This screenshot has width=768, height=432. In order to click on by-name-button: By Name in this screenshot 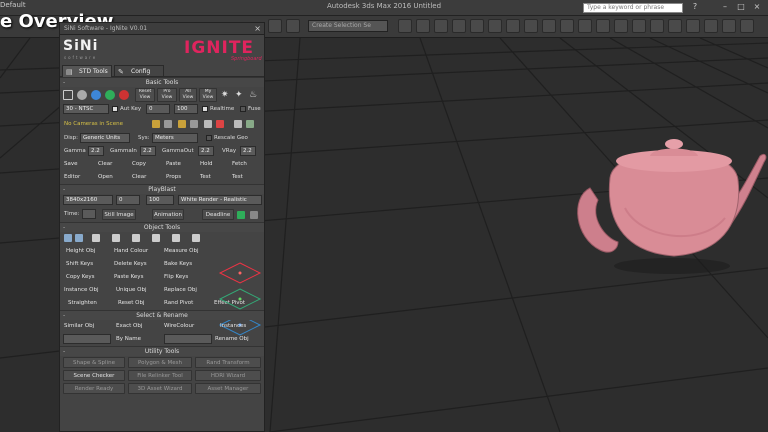, I will do `click(136, 339)`.